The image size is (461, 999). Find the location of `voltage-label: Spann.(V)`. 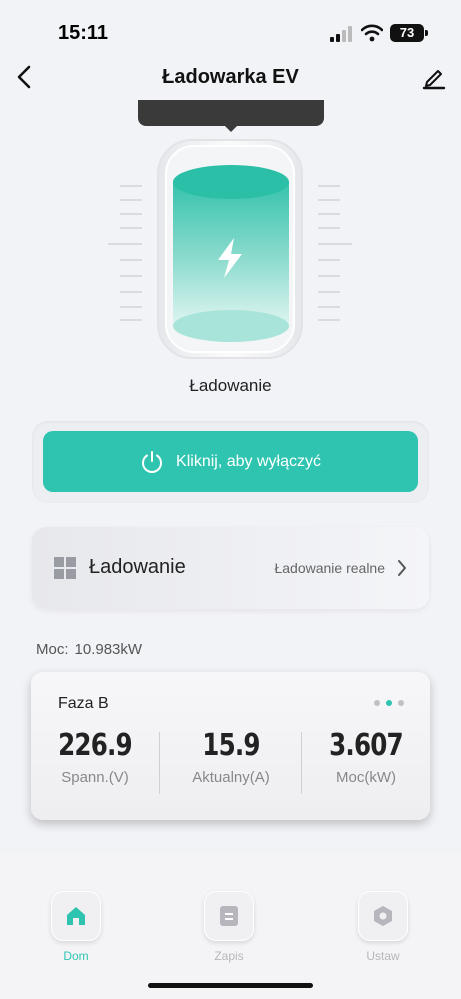

voltage-label: Spann.(V) is located at coordinates (95, 777).